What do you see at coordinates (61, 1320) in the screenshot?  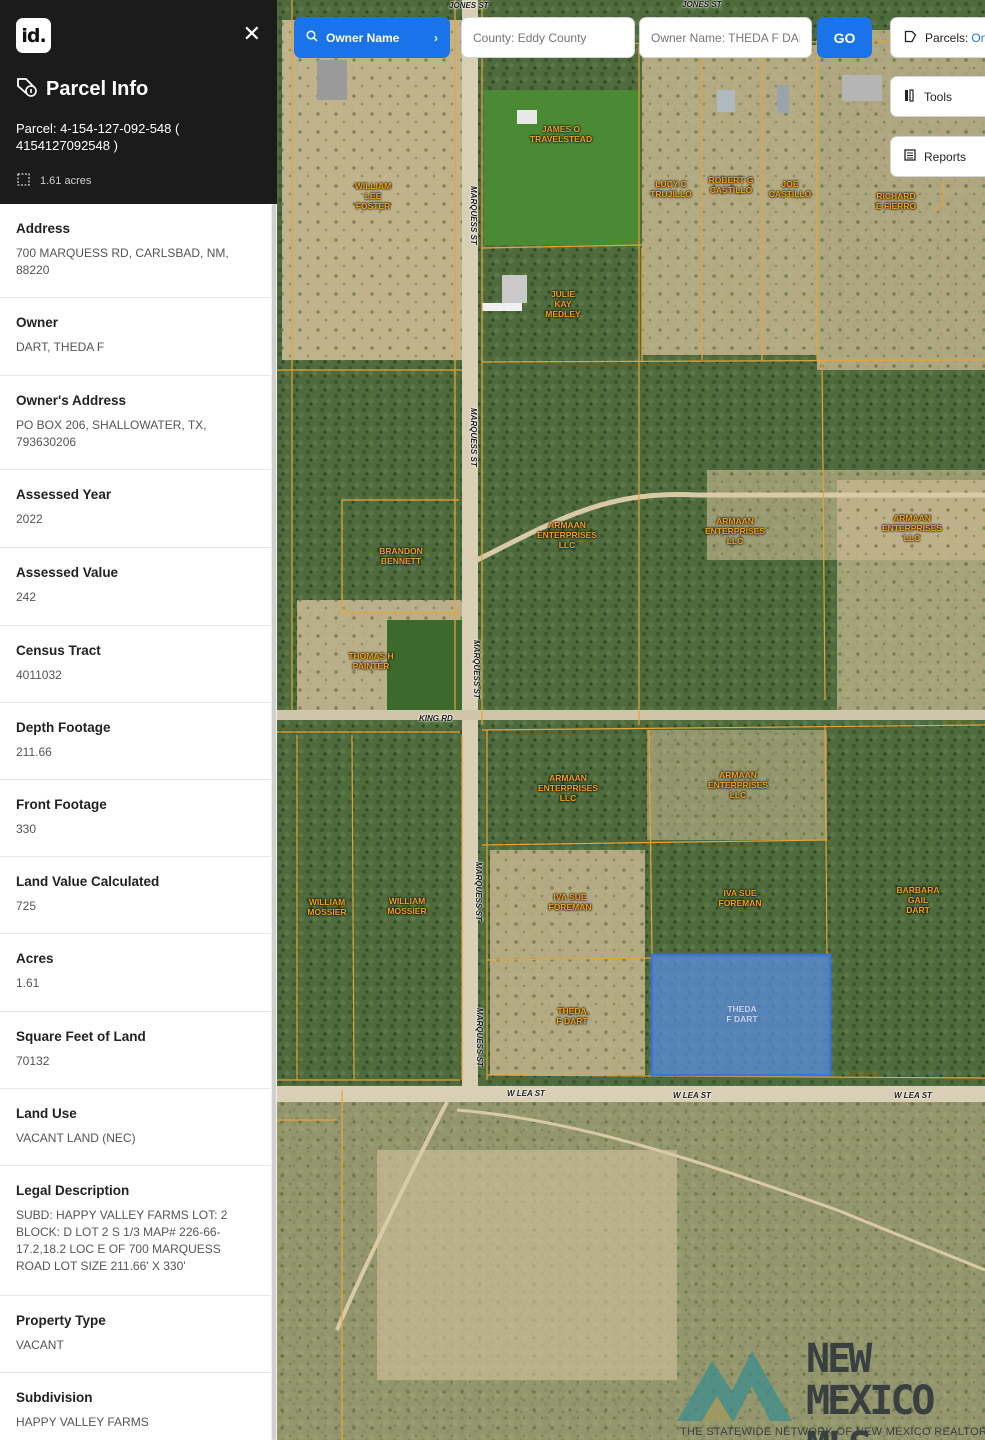 I see `field-label: Property Type` at bounding box center [61, 1320].